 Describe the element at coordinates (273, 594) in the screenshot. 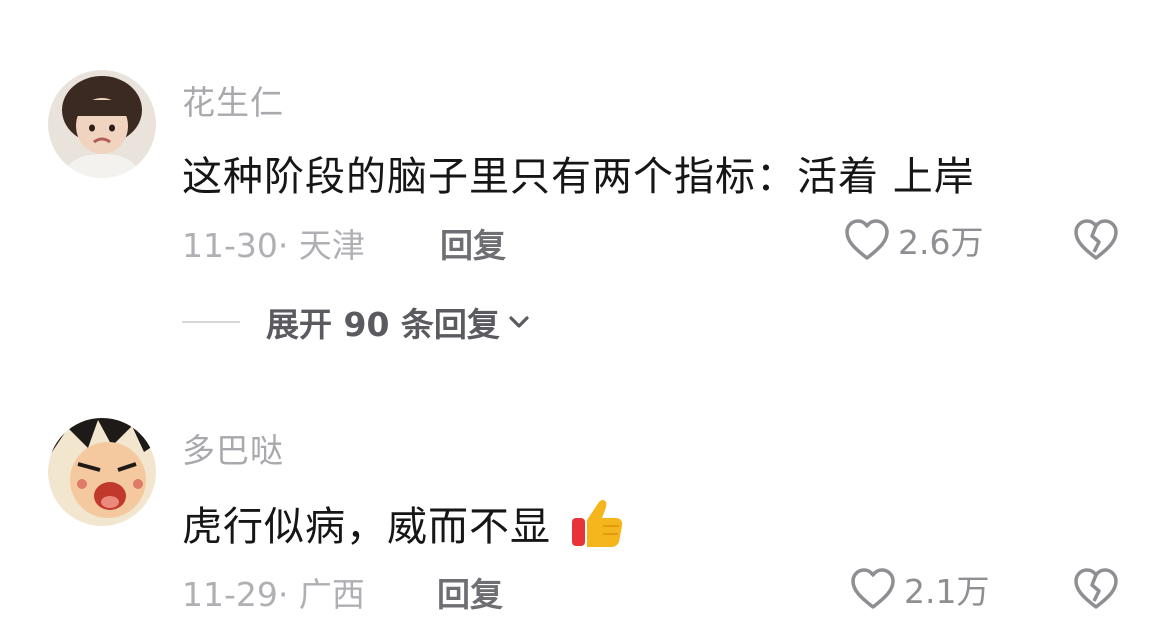

I see `comment-date-location: 11-29· 广西` at that location.